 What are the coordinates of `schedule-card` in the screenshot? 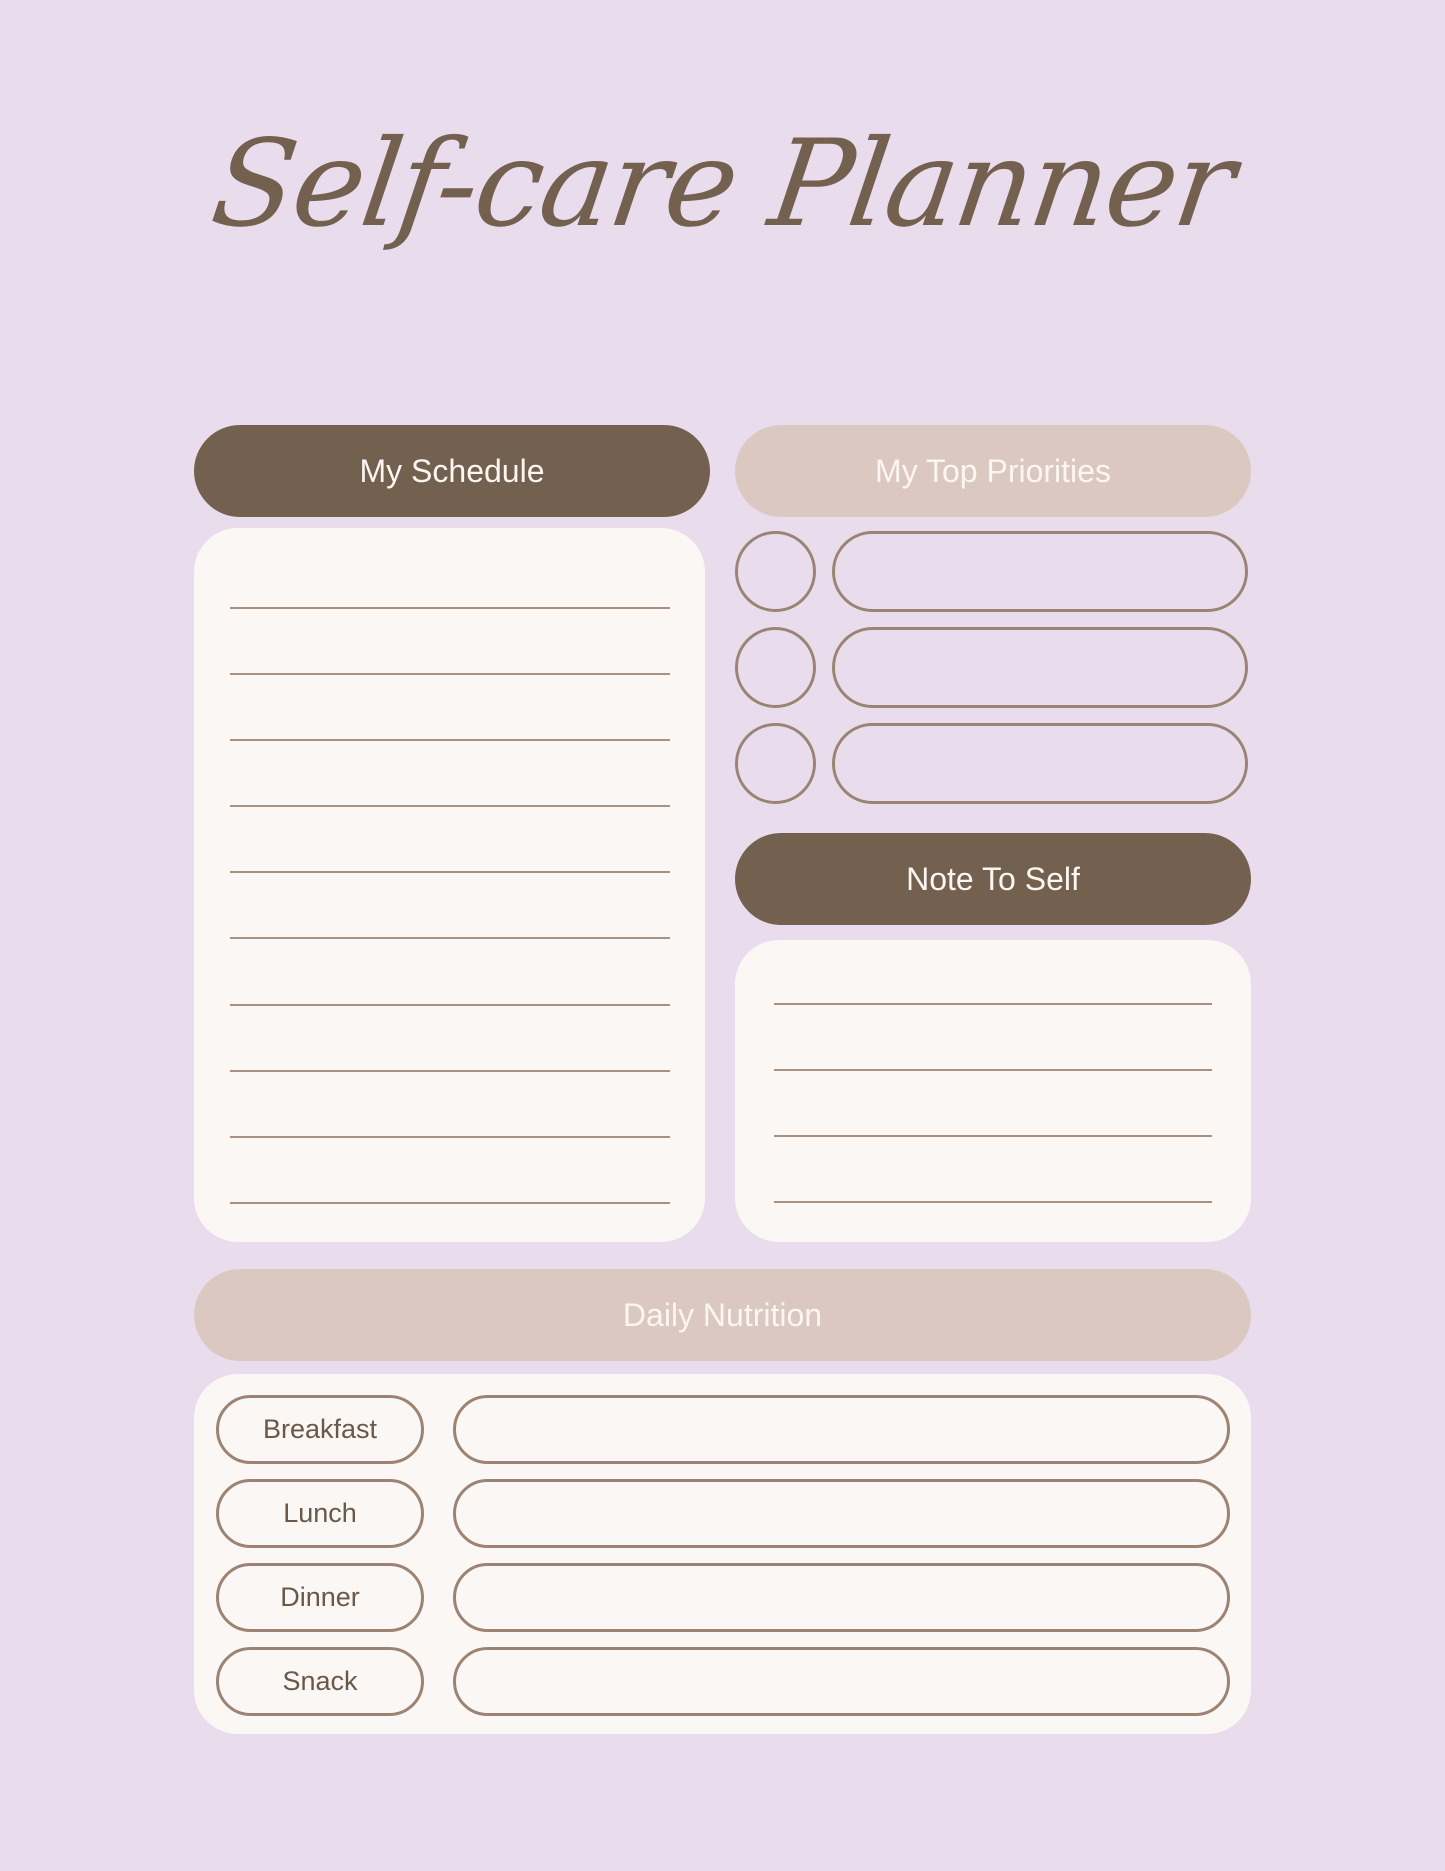 It's located at (449, 885).